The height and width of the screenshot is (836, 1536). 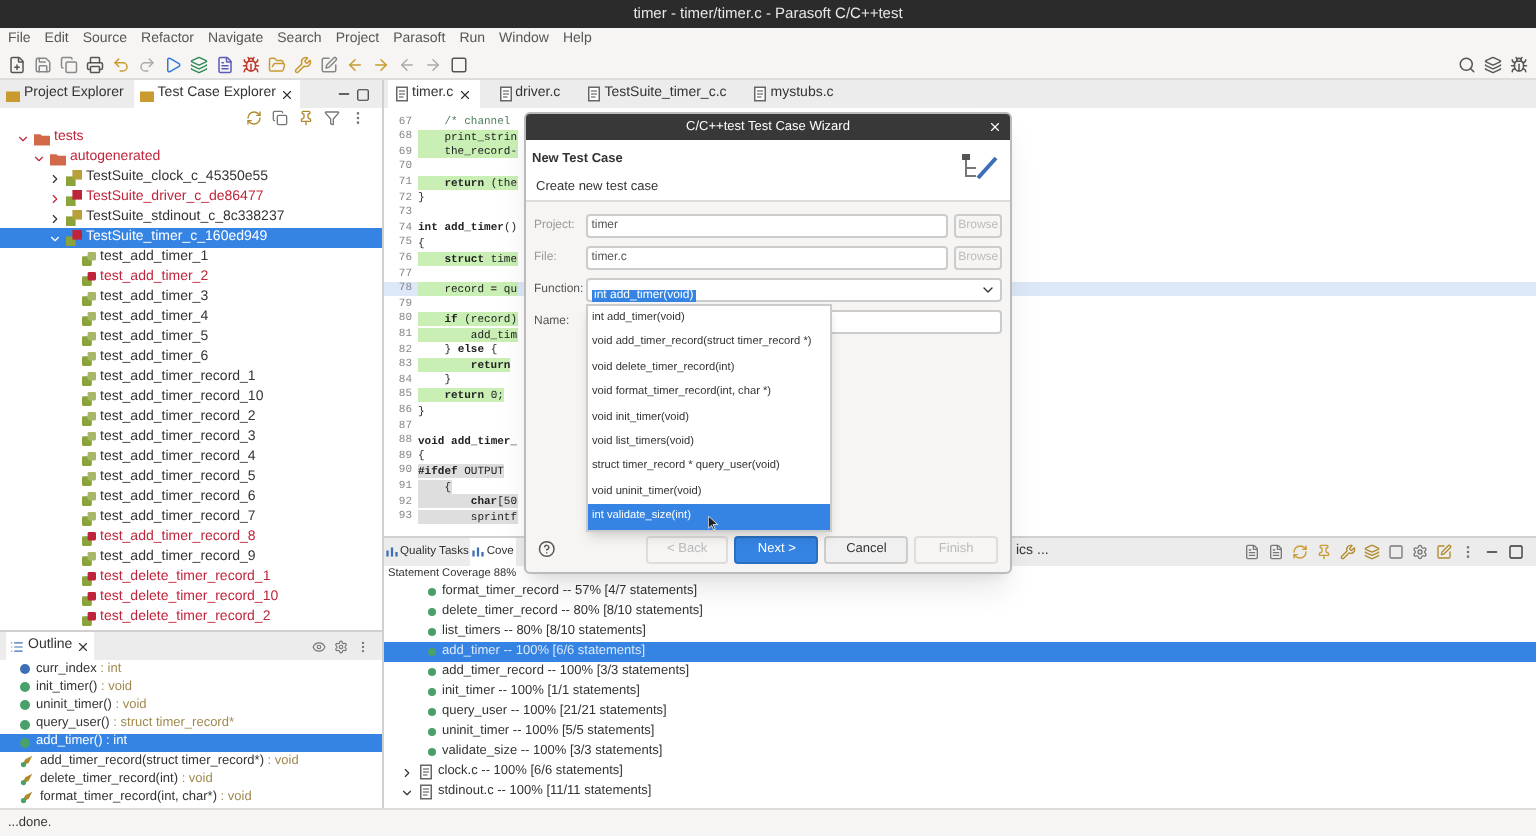 What do you see at coordinates (1252, 552) in the screenshot?
I see `report-icon` at bounding box center [1252, 552].